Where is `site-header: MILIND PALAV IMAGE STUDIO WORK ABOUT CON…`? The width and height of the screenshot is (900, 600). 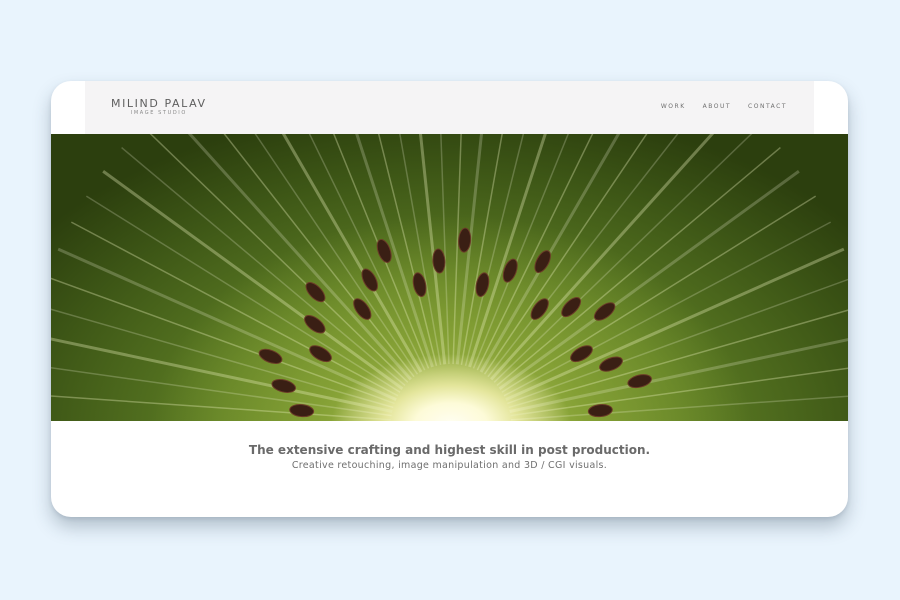
site-header: MILIND PALAV IMAGE STUDIO WORK ABOUT CON… is located at coordinates (449, 107).